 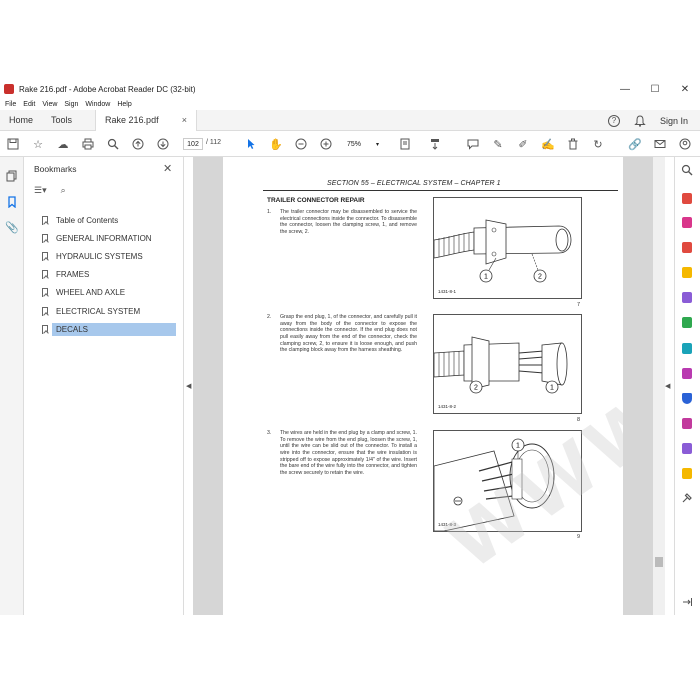 What do you see at coordinates (667, 386) in the screenshot?
I see `collapse-right-panel-icon: ◀` at bounding box center [667, 386].